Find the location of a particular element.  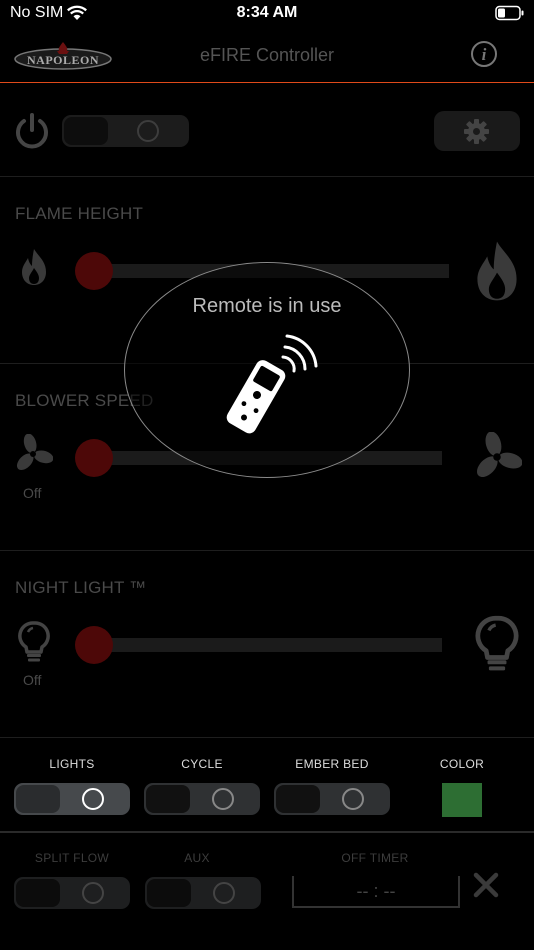

power-toggle is located at coordinates (125, 131).